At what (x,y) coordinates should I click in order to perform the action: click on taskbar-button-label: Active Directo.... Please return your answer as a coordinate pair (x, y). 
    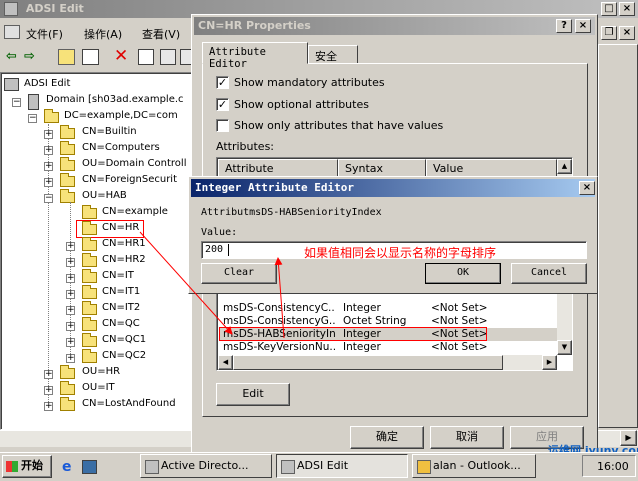
    Looking at the image, I should click on (205, 465).